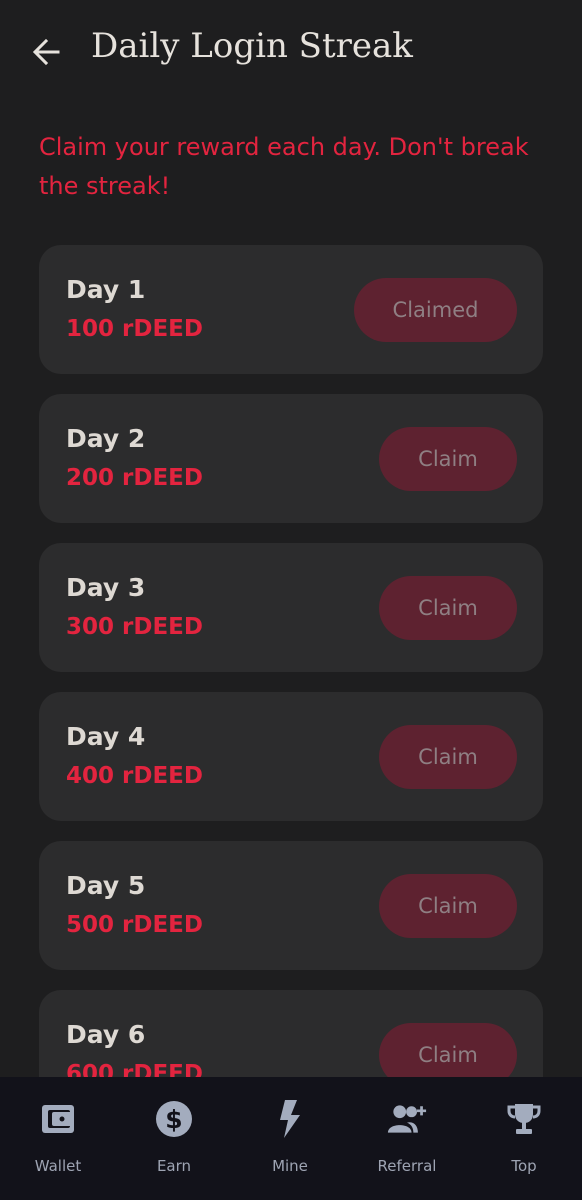  I want to click on arrow-left-icon, so click(46, 52).